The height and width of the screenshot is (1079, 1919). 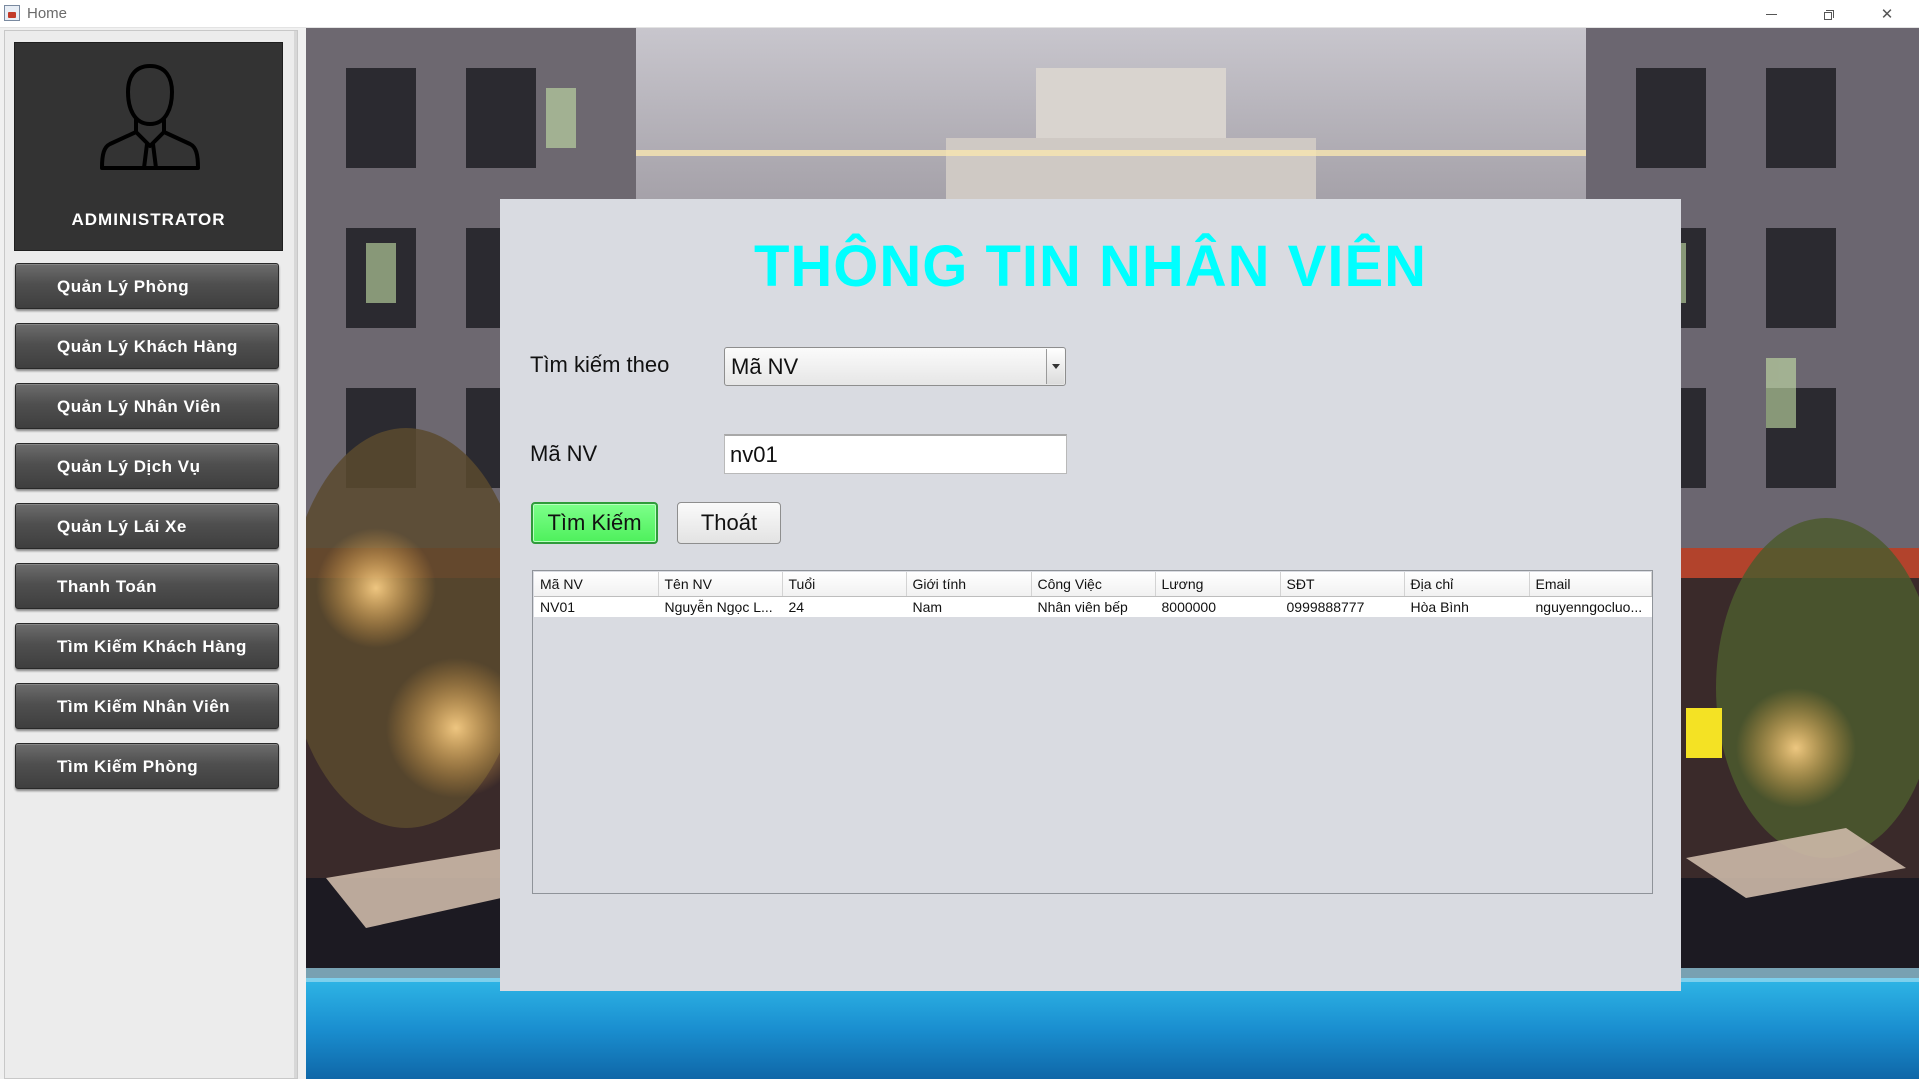 I want to click on search-by-selected-value: Mã NV, so click(x=765, y=366).